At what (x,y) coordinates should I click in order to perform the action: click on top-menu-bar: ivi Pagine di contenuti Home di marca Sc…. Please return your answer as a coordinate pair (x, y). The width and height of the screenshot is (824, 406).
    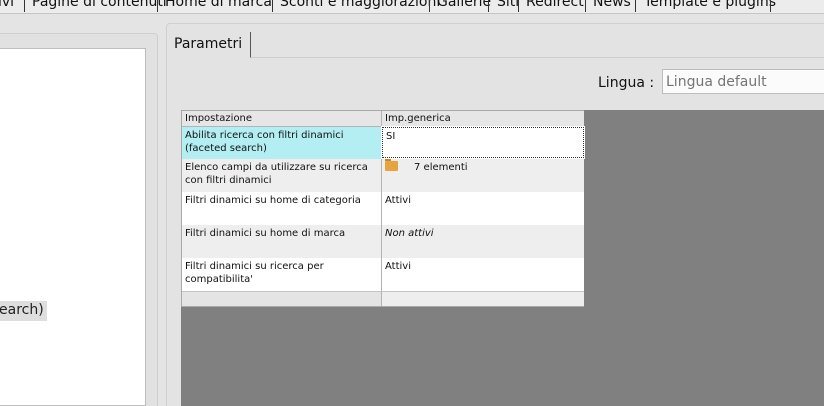
    Looking at the image, I should click on (412, 7).